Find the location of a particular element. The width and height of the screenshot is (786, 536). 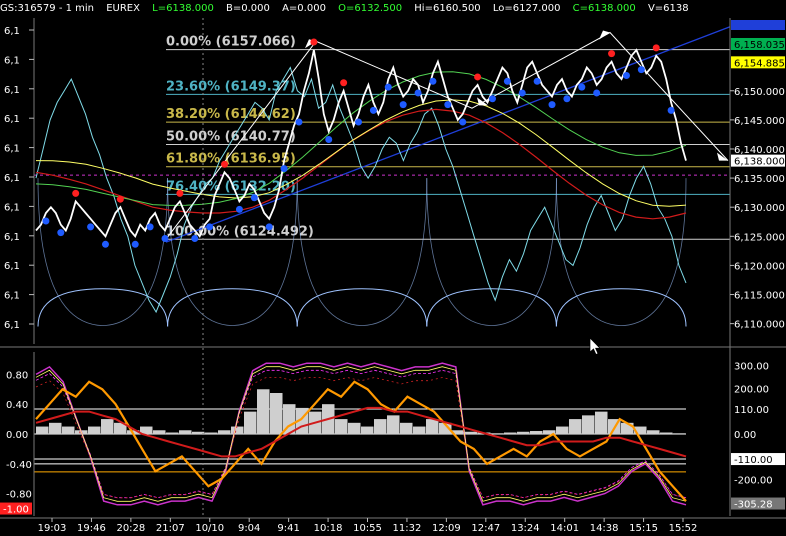

time-tick-label: 15:52 is located at coordinates (683, 528).